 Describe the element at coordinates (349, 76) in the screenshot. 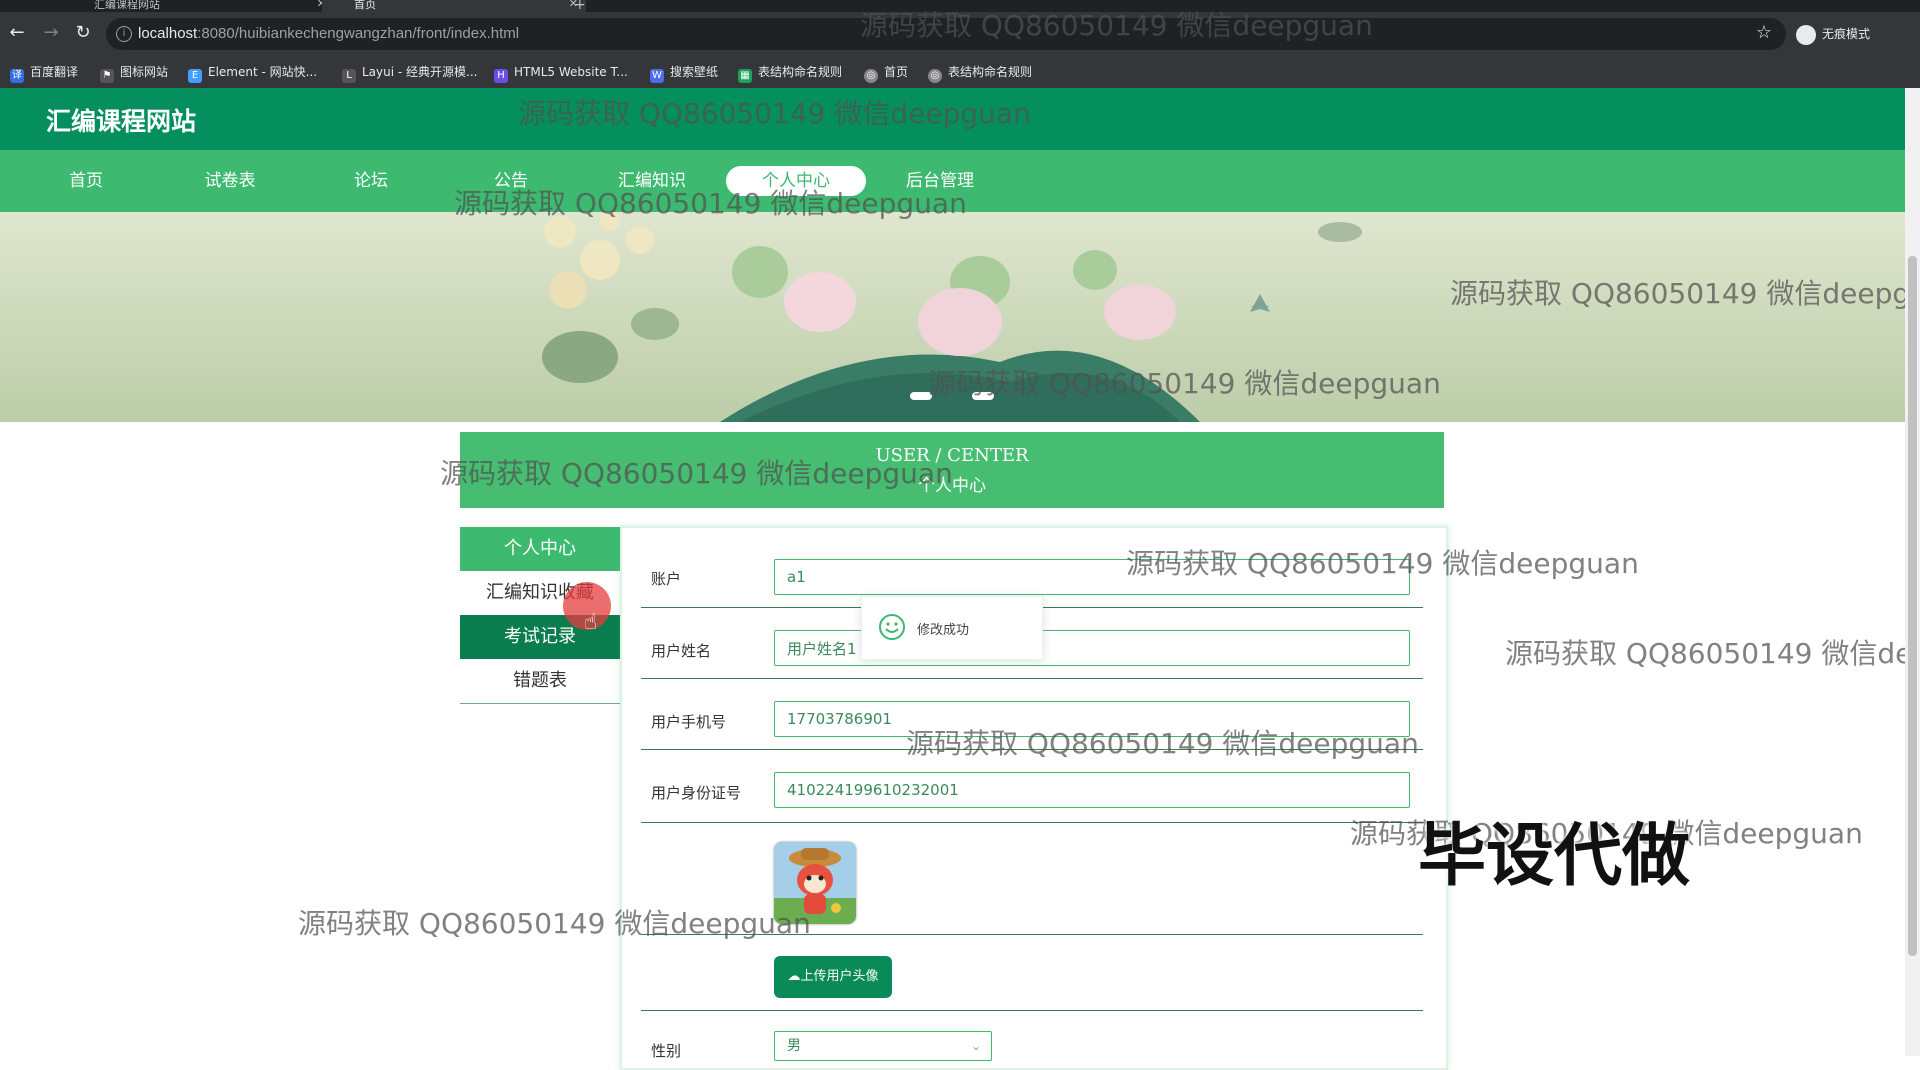

I see `layui-icon: L` at that location.